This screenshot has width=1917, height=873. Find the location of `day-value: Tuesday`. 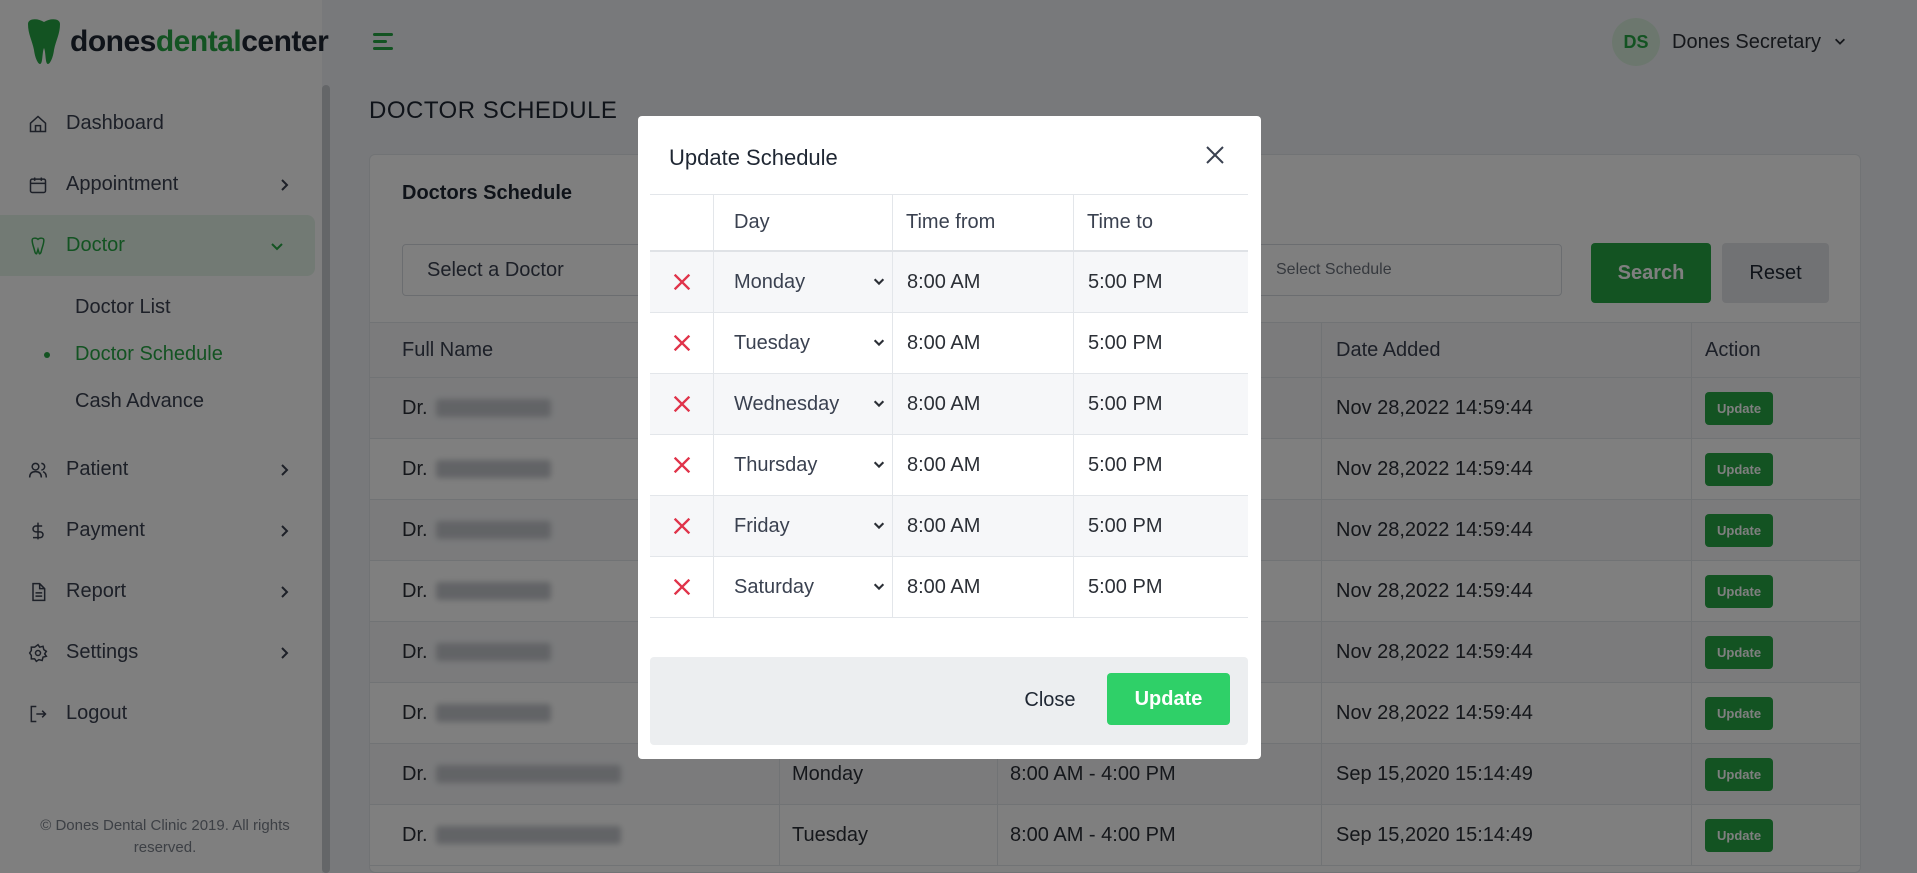

day-value: Tuesday is located at coordinates (772, 342).